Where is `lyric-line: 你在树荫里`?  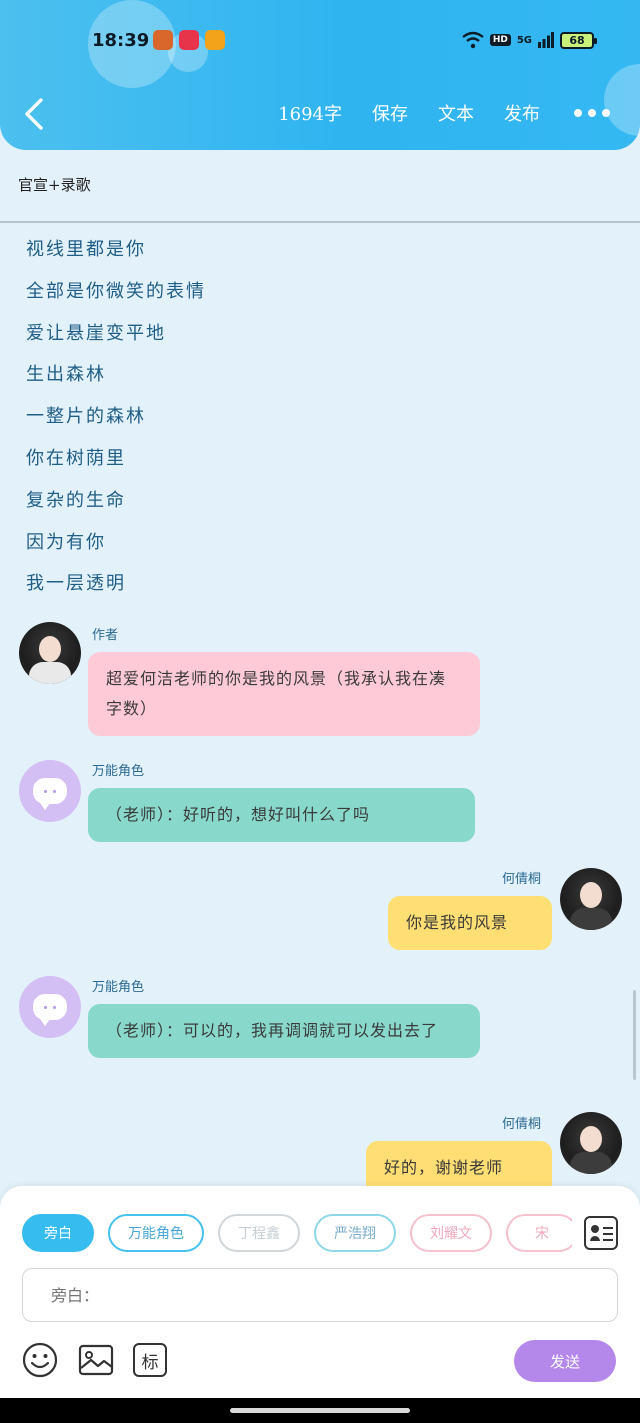 lyric-line: 你在树荫里 is located at coordinates (76, 458).